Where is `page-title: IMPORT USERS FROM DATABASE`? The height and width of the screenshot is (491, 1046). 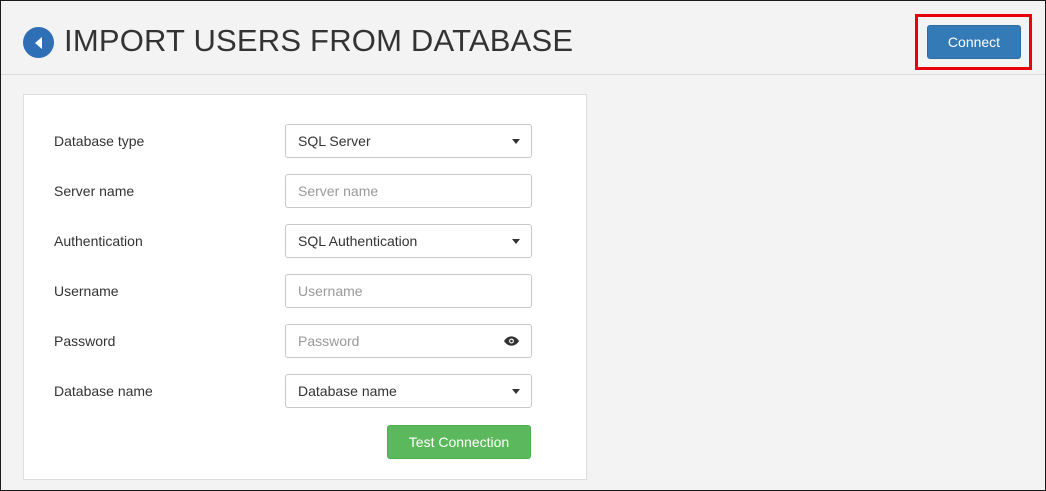 page-title: IMPORT USERS FROM DATABASE is located at coordinates (319, 40).